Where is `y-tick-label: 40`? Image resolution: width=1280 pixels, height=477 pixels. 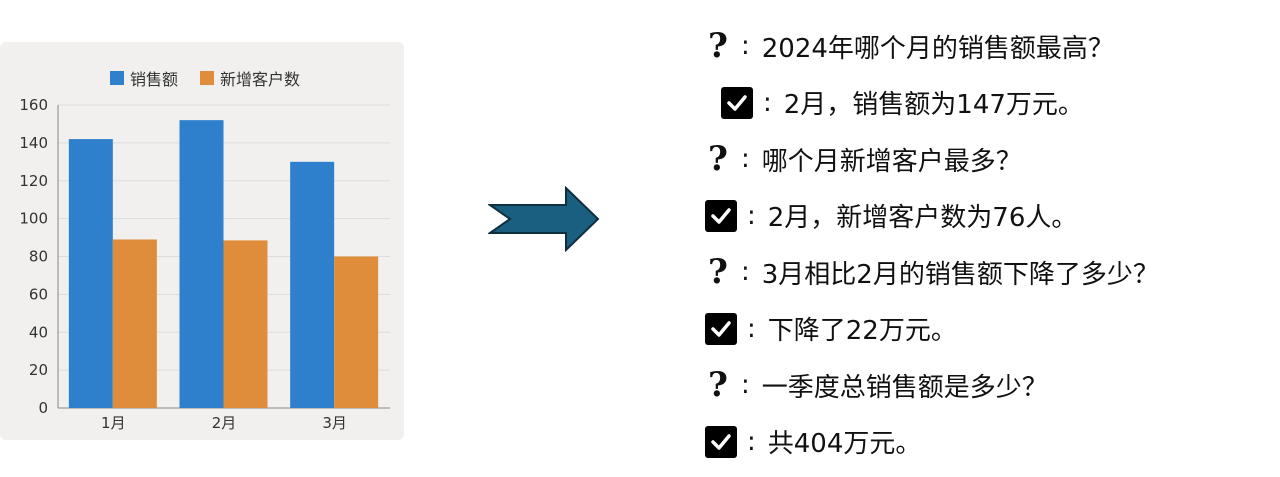 y-tick-label: 40 is located at coordinates (38, 332).